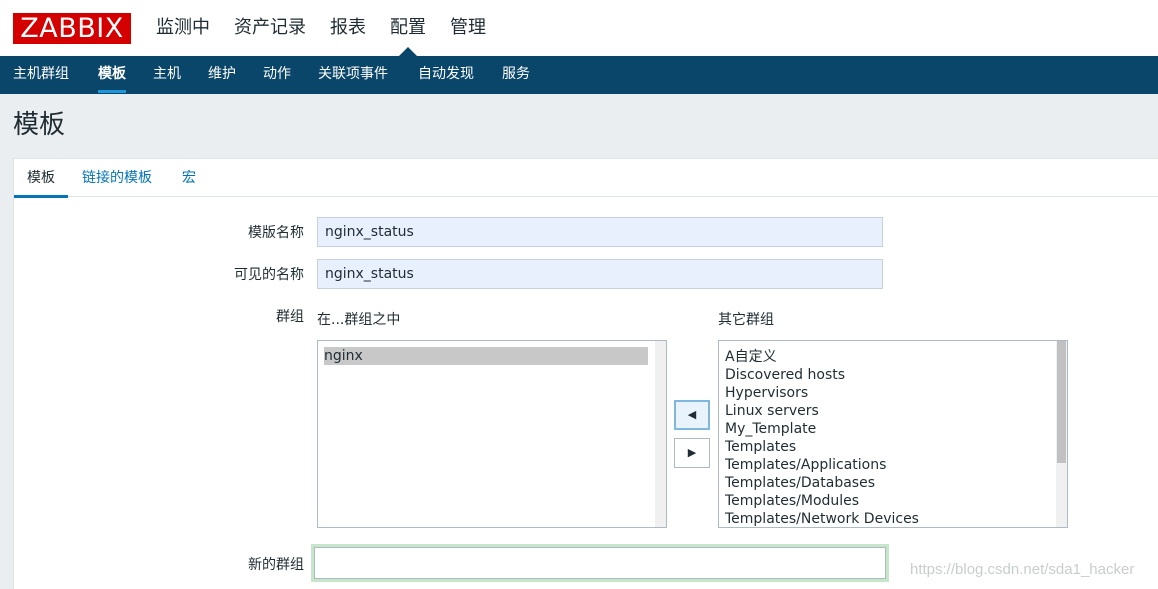  What do you see at coordinates (893, 483) in the screenshot?
I see `listbox-option: Templates/Databases` at bounding box center [893, 483].